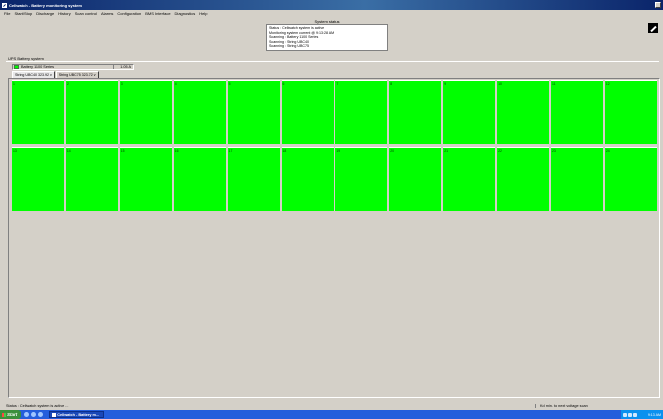  Describe the element at coordinates (123, 67) in the screenshot. I see `battery-reading: 1.05 A` at that location.